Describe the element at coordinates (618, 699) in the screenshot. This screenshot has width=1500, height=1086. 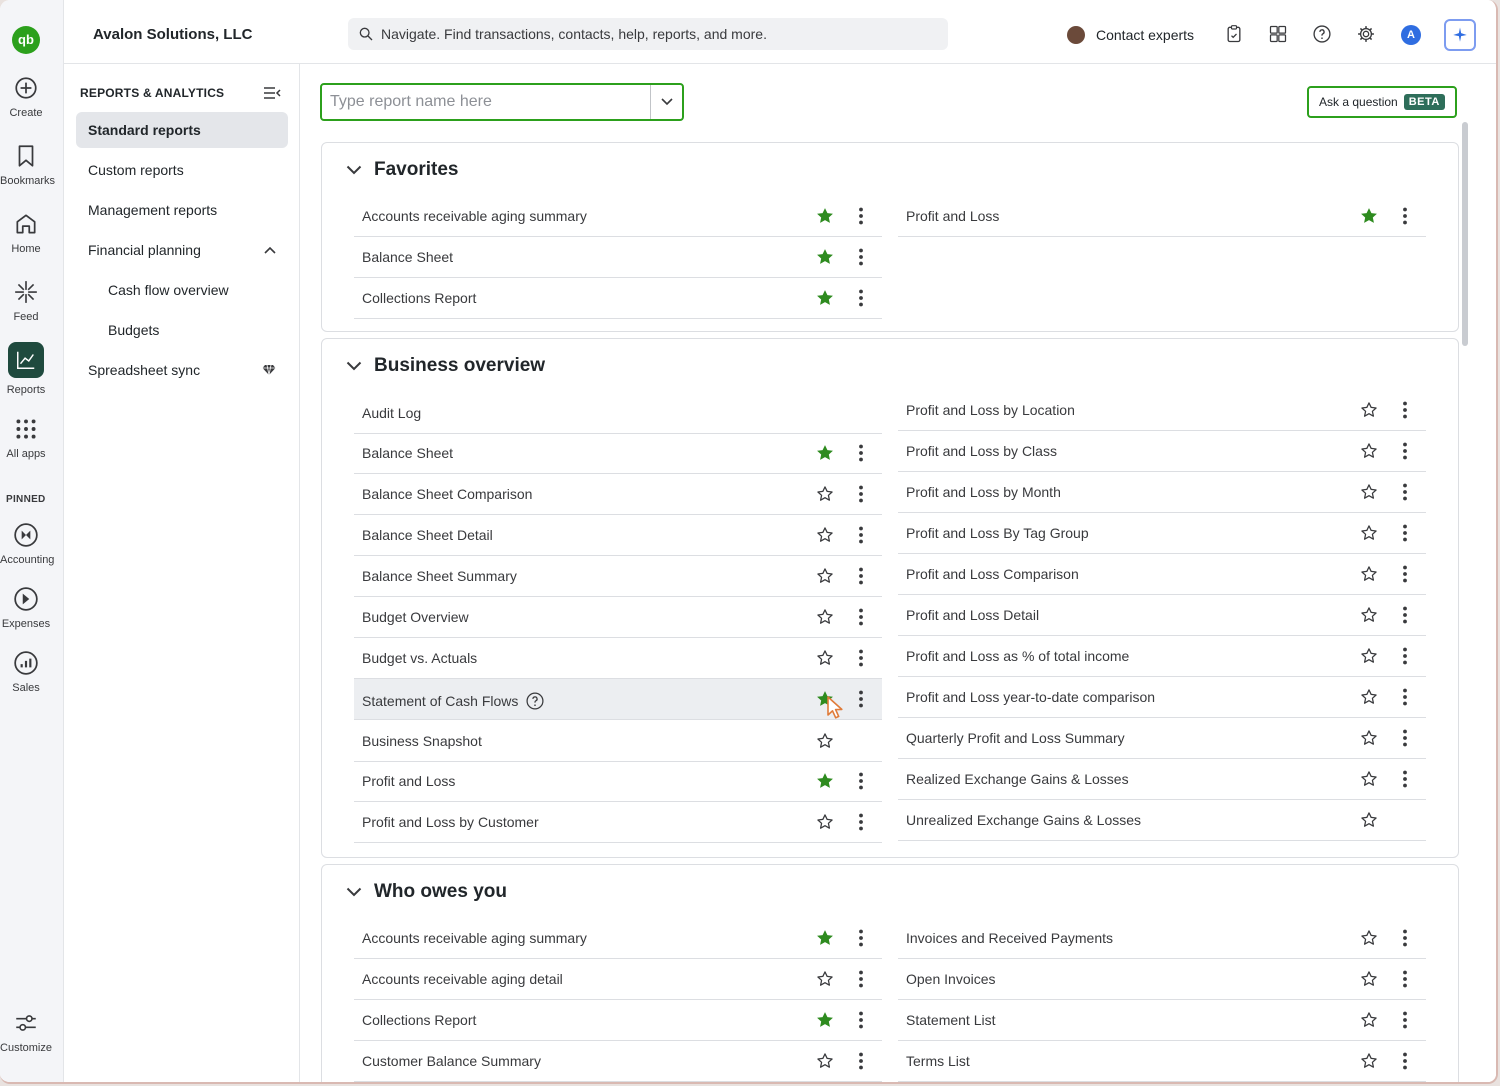
I see `report-row-statement-of-cash-flows: Statement of Cash Flows` at that location.